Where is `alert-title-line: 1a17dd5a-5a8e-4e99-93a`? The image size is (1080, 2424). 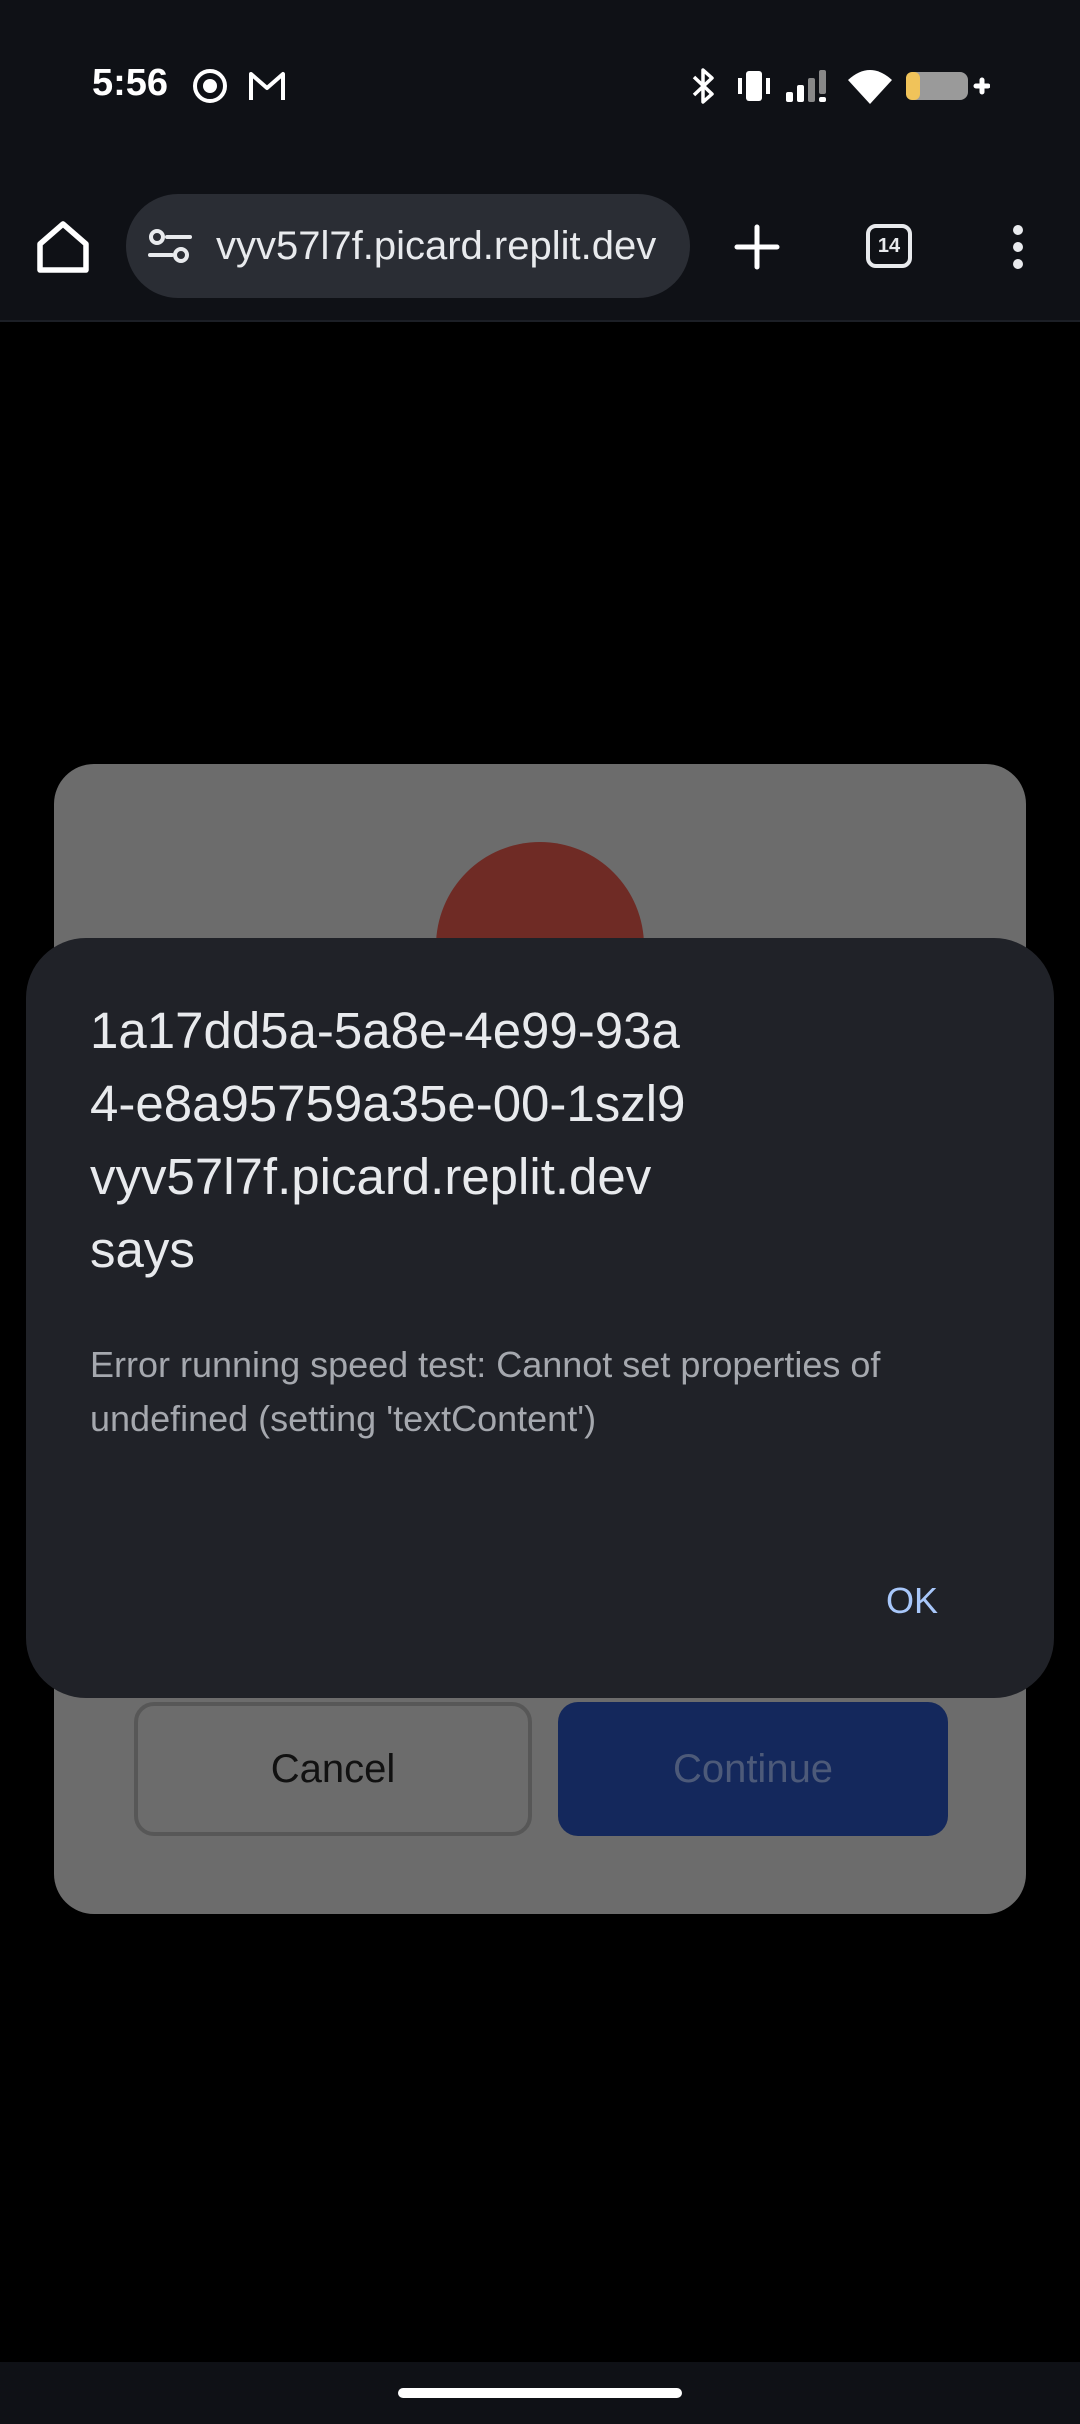 alert-title-line: 1a17dd5a-5a8e-4e99-93a is located at coordinates (385, 1030).